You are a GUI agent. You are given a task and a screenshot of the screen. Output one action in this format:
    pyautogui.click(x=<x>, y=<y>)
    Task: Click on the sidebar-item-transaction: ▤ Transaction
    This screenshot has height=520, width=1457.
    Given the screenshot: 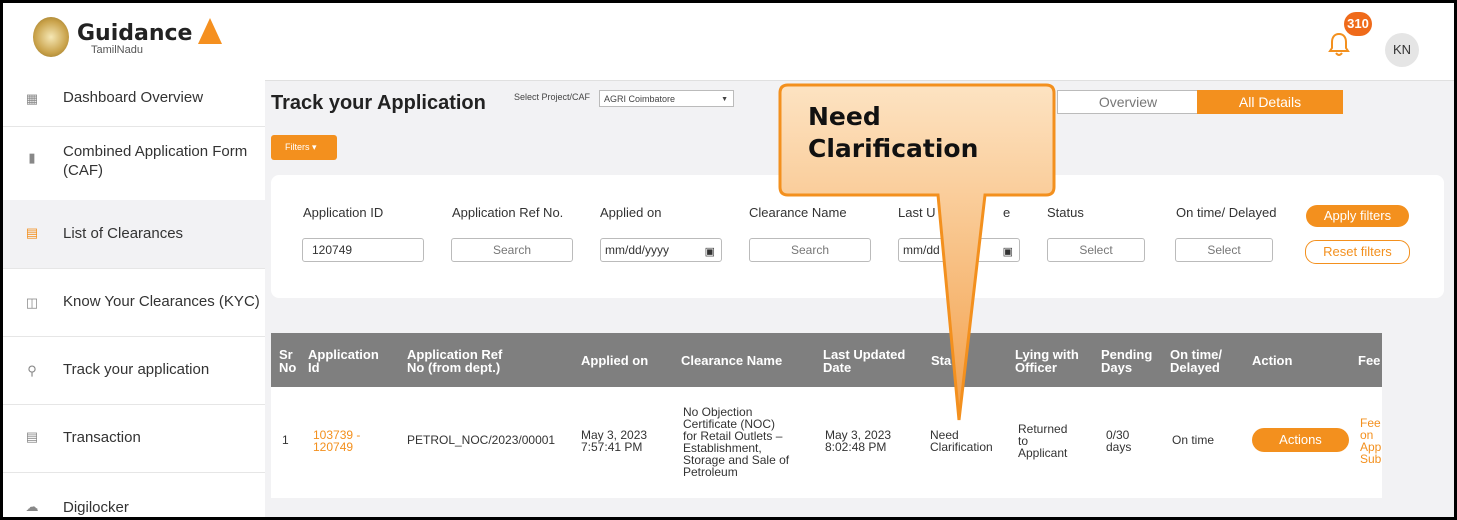 What is the action you would take?
    pyautogui.click(x=134, y=438)
    